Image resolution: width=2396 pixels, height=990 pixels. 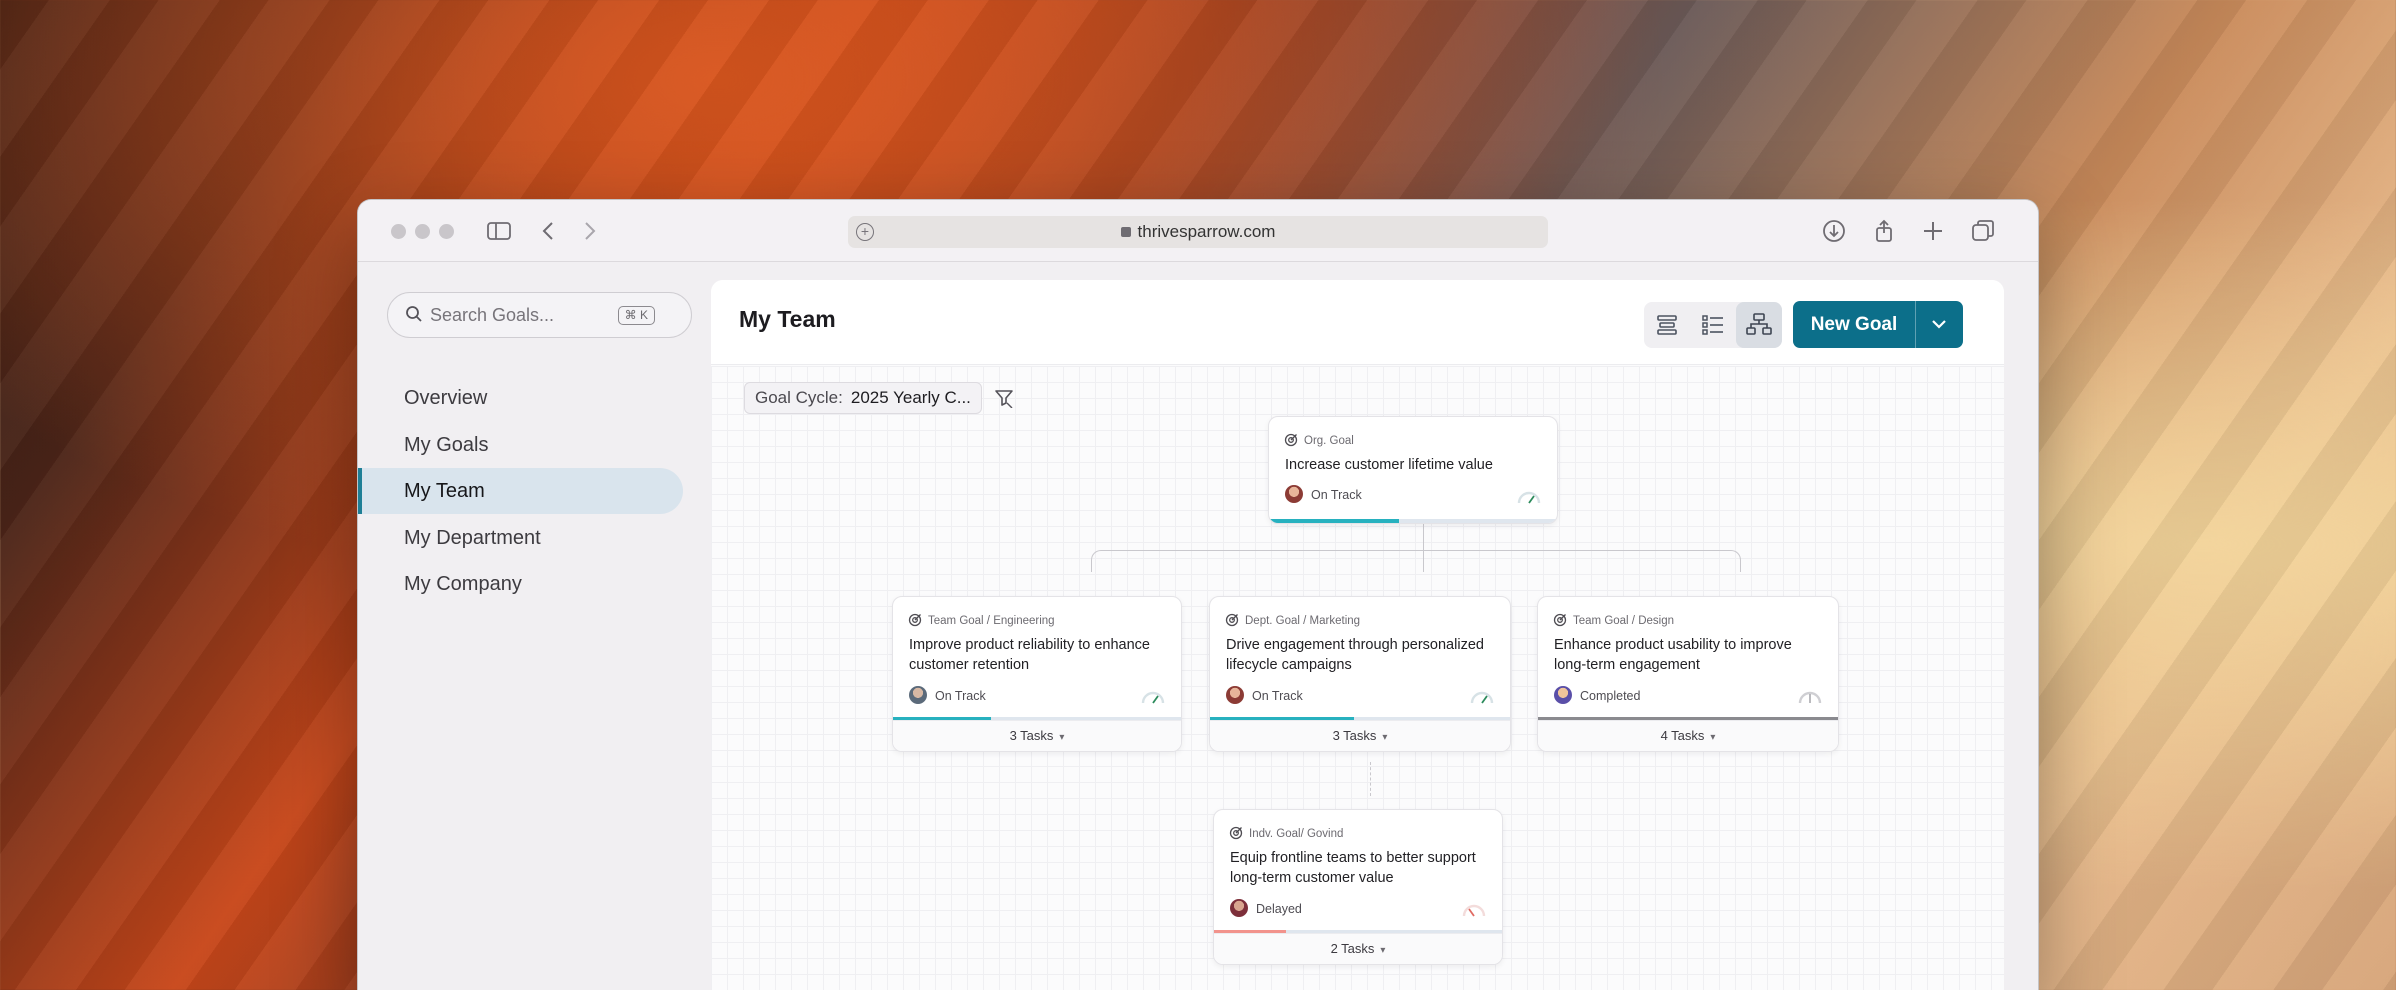 What do you see at coordinates (422, 231) in the screenshot?
I see `minimize-window-button` at bounding box center [422, 231].